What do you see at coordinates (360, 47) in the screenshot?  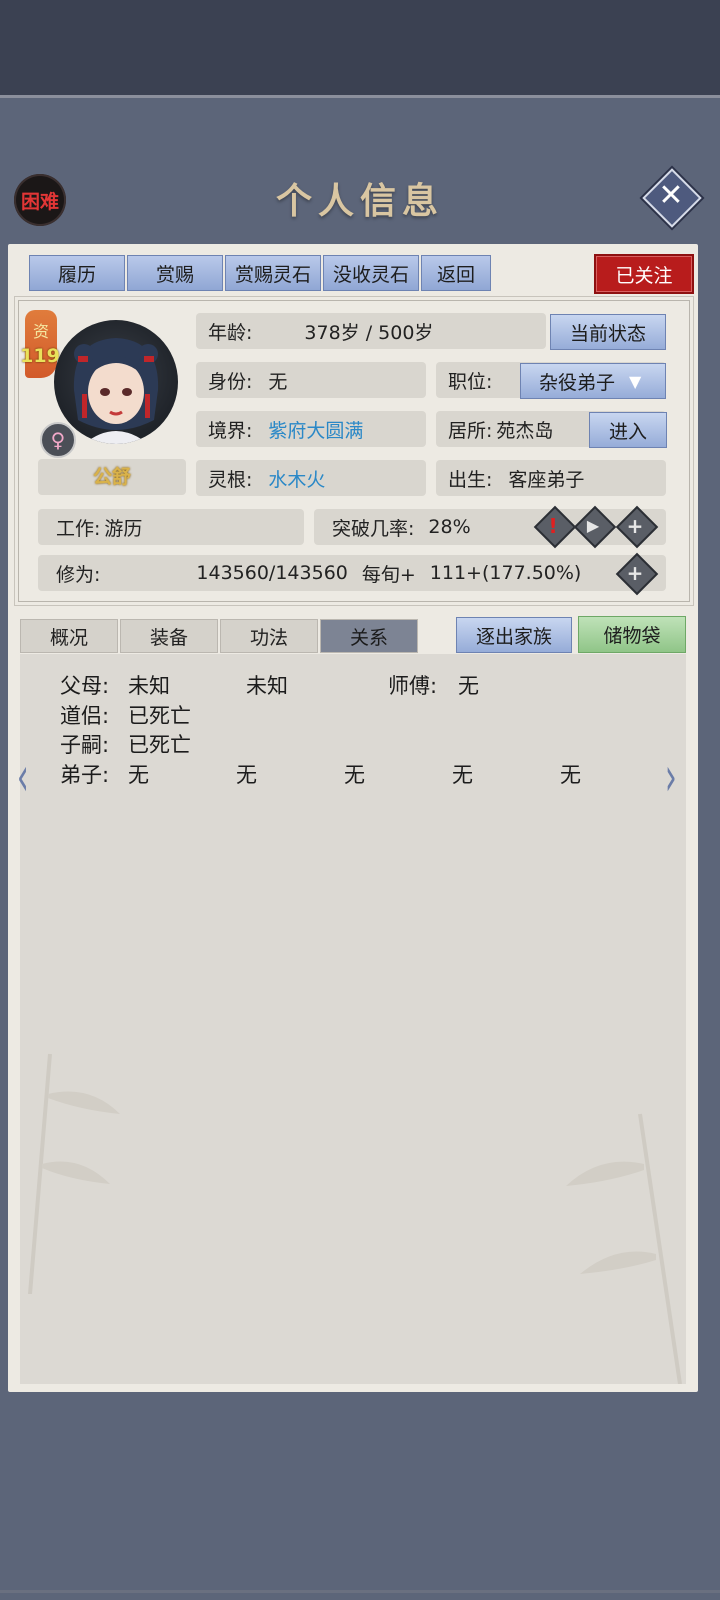 I see `top-bar` at bounding box center [360, 47].